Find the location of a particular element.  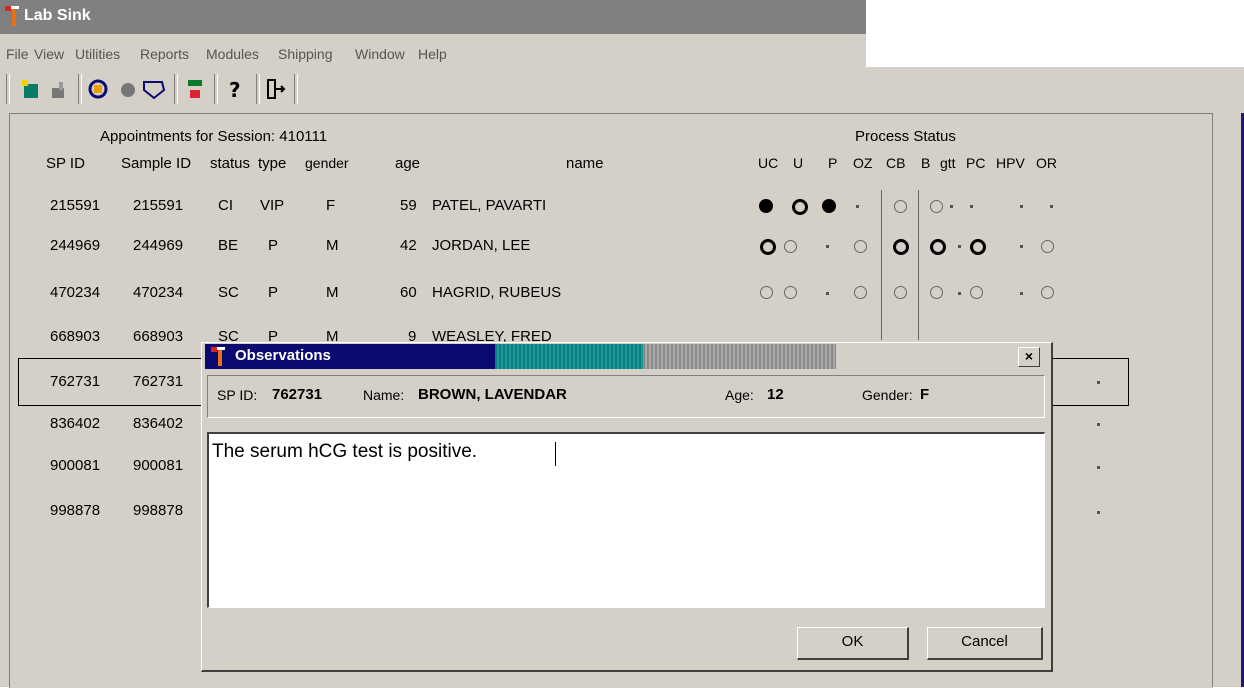

cell-name: JORDAN, LEE is located at coordinates (481, 245).